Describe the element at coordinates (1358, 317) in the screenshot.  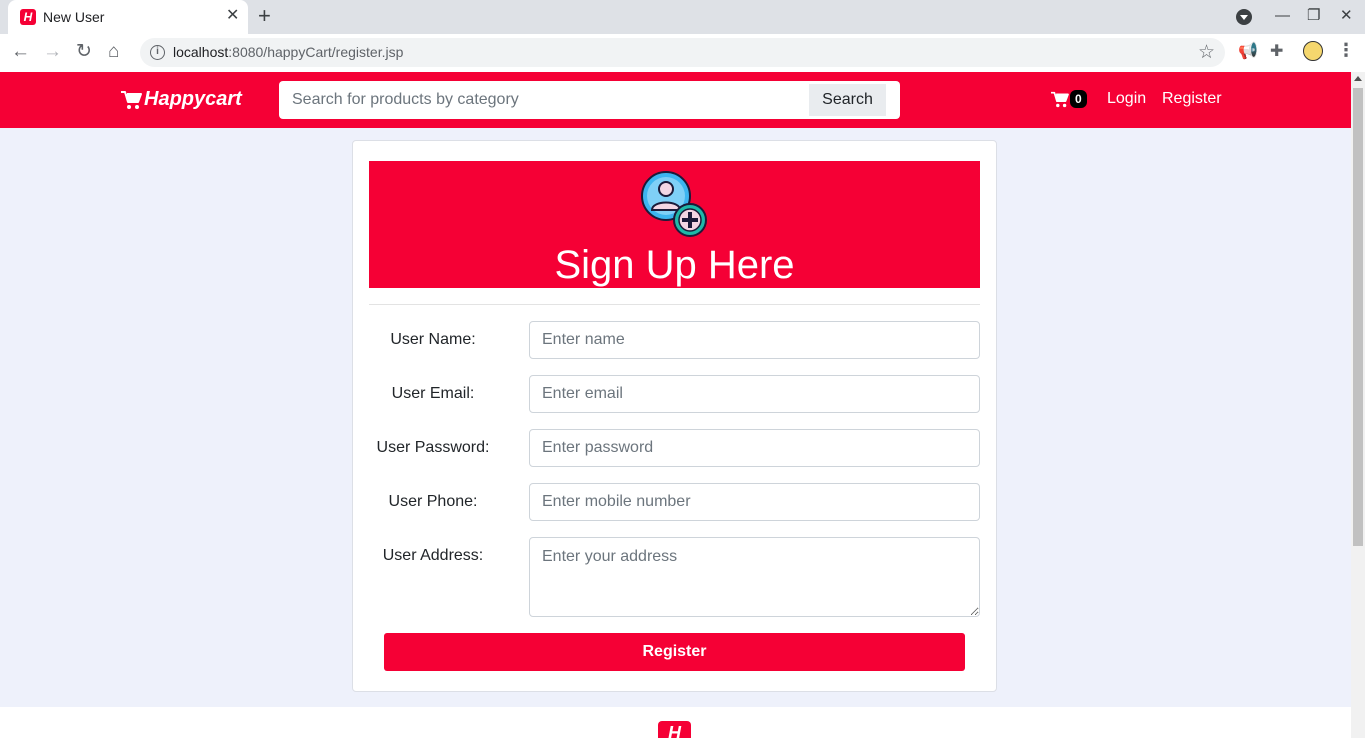
I see `scroll-thumb` at that location.